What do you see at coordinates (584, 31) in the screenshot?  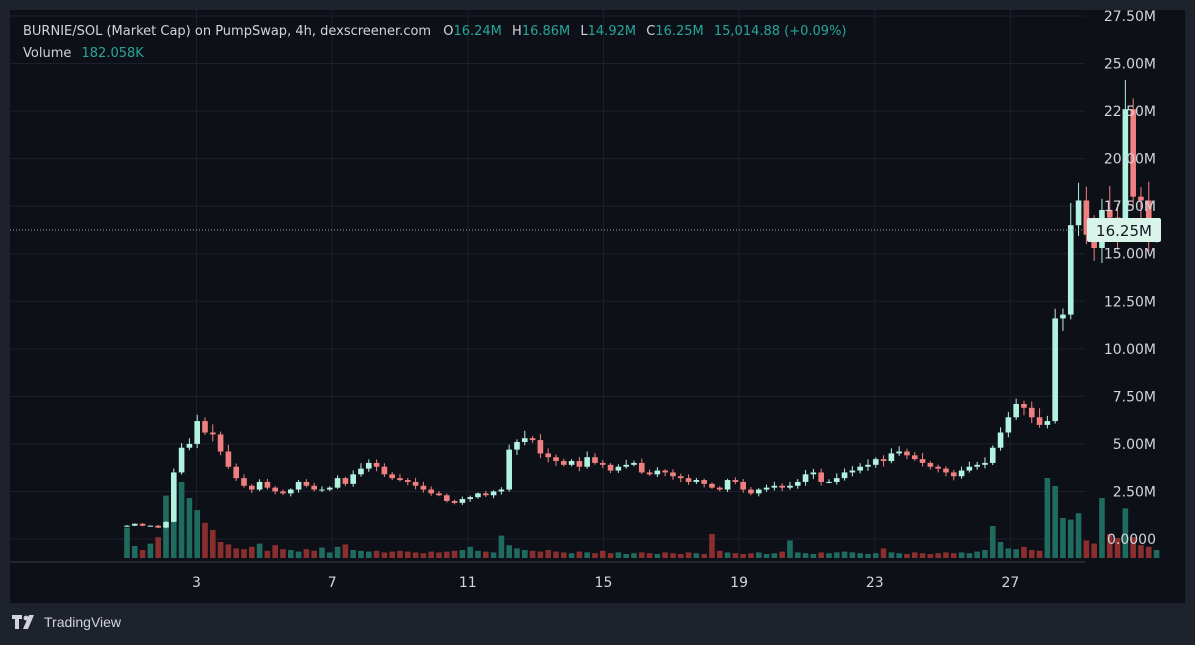 I see `low-label: L` at bounding box center [584, 31].